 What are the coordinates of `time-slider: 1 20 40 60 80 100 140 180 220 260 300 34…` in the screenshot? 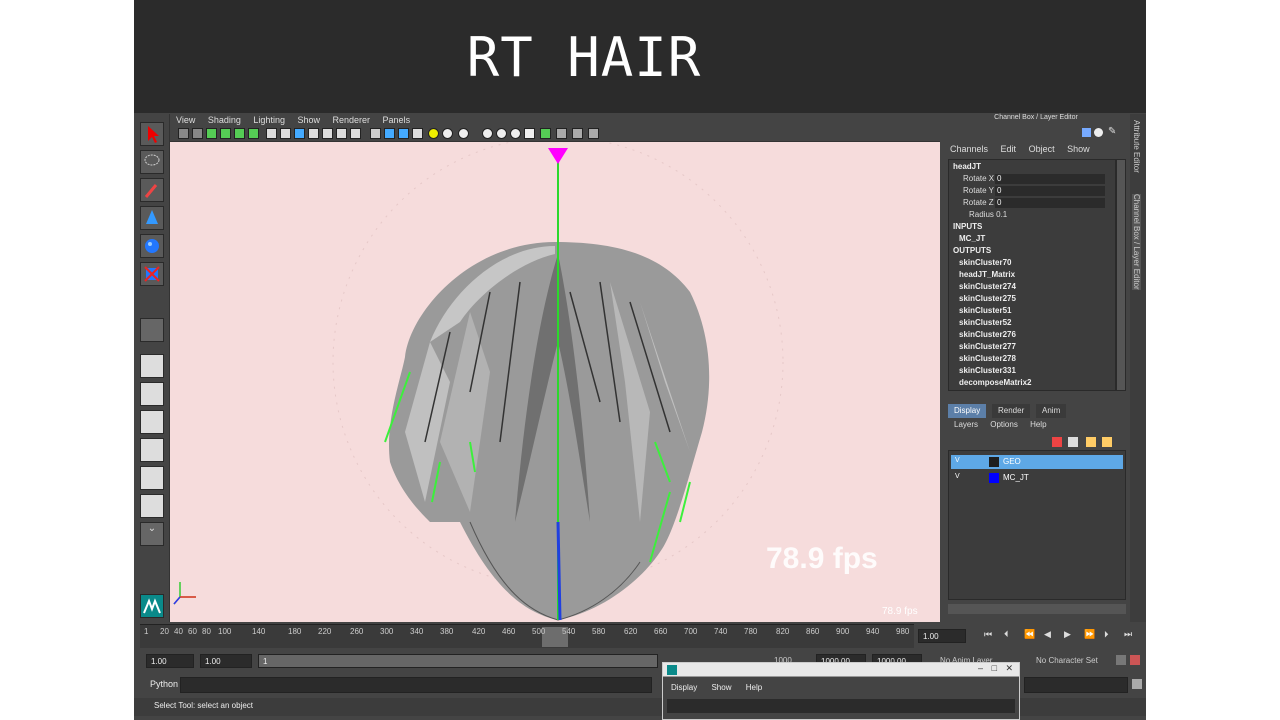 It's located at (527, 636).